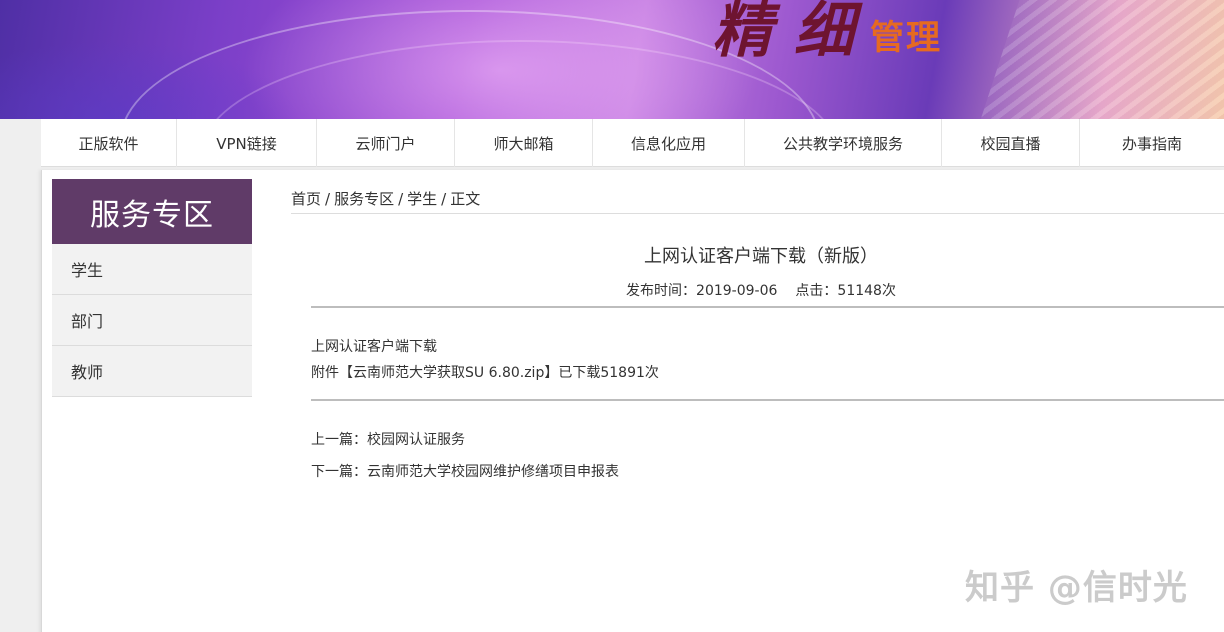 The height and width of the screenshot is (632, 1224). I want to click on attachment-download-link: 云南师范大学获取SU 6.80.zip, so click(448, 373).